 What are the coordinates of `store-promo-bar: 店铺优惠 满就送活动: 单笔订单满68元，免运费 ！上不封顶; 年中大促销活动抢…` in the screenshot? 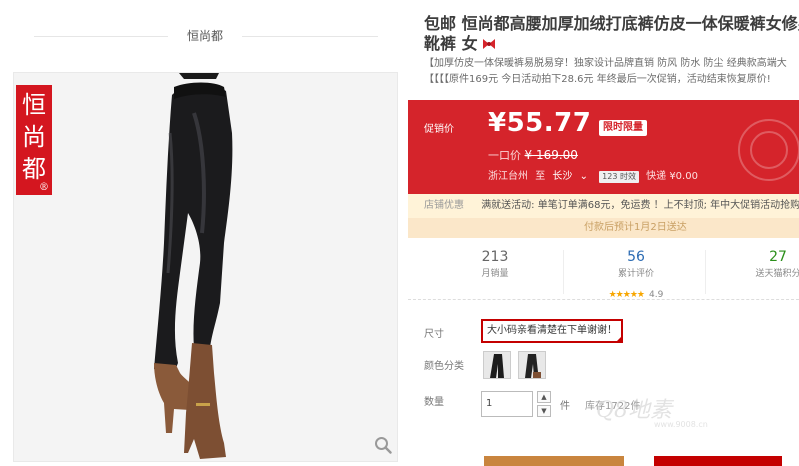 It's located at (603, 206).